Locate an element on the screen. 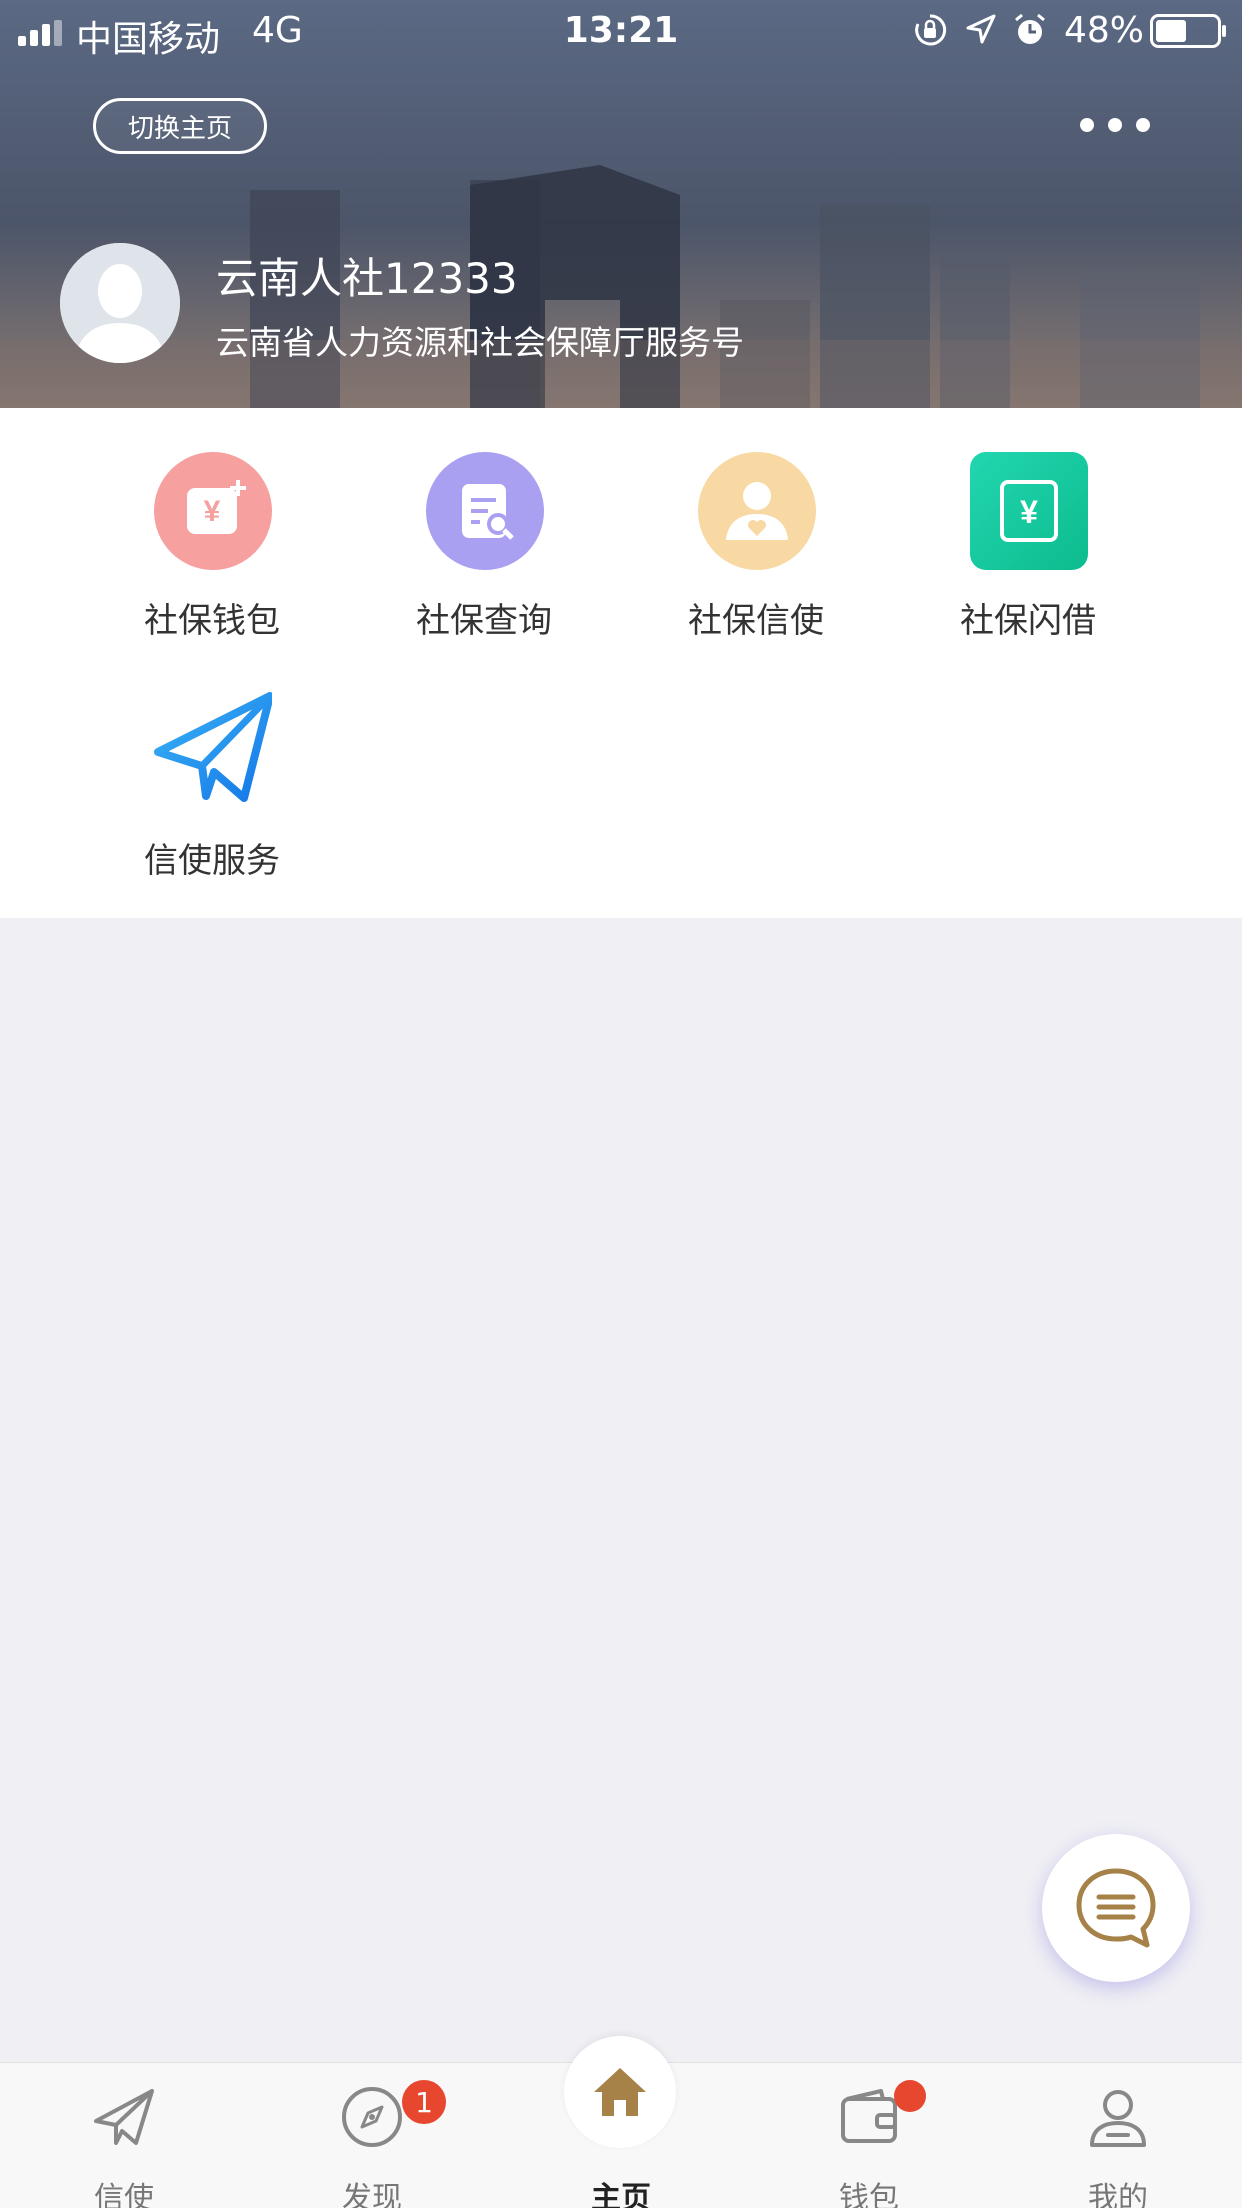 Image resolution: width=1242 pixels, height=2208 pixels. switch-homepage-button: 切换主页 is located at coordinates (180, 126).